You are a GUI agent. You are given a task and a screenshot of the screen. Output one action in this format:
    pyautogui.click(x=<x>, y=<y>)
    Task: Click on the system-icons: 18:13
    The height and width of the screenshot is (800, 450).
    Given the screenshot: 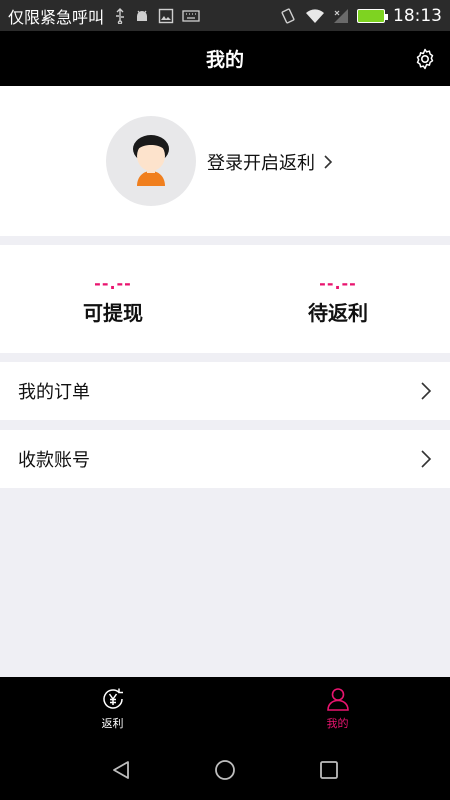 What is the action you would take?
    pyautogui.click(x=360, y=16)
    